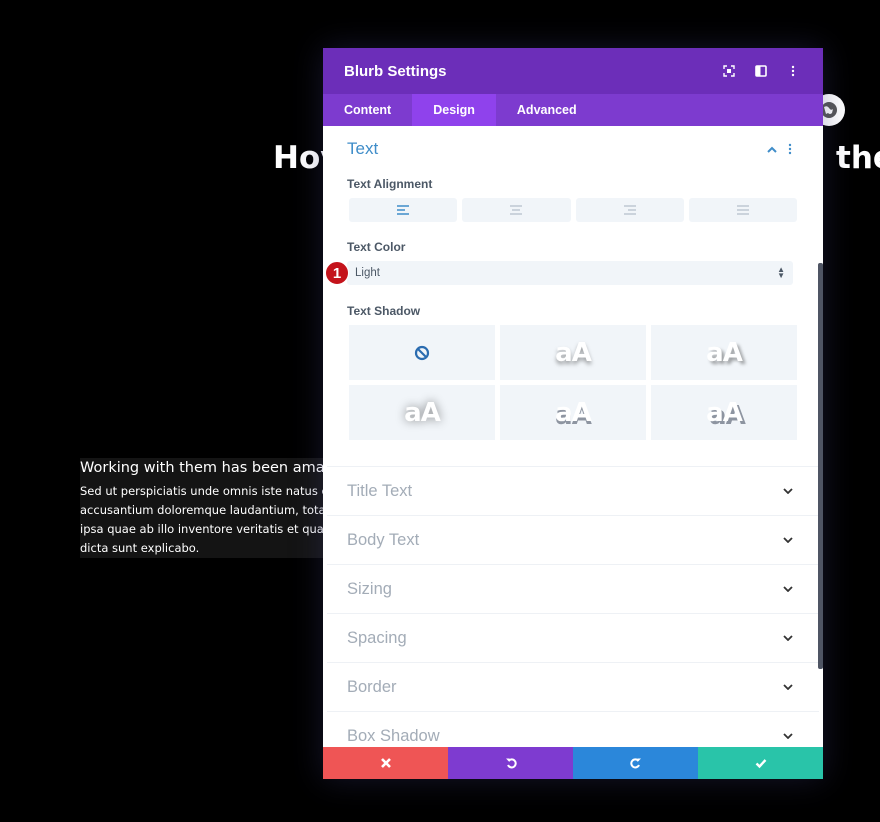 This screenshot has width=880, height=822. Describe the element at coordinates (729, 71) in the screenshot. I see `focus-icon` at that location.